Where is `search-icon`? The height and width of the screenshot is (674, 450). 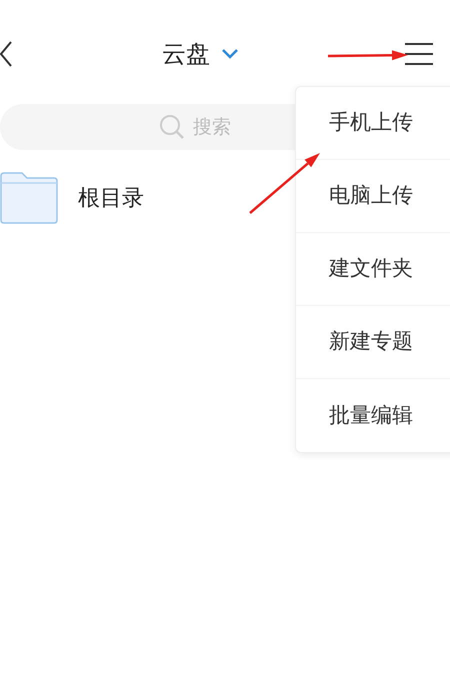 search-icon is located at coordinates (172, 127).